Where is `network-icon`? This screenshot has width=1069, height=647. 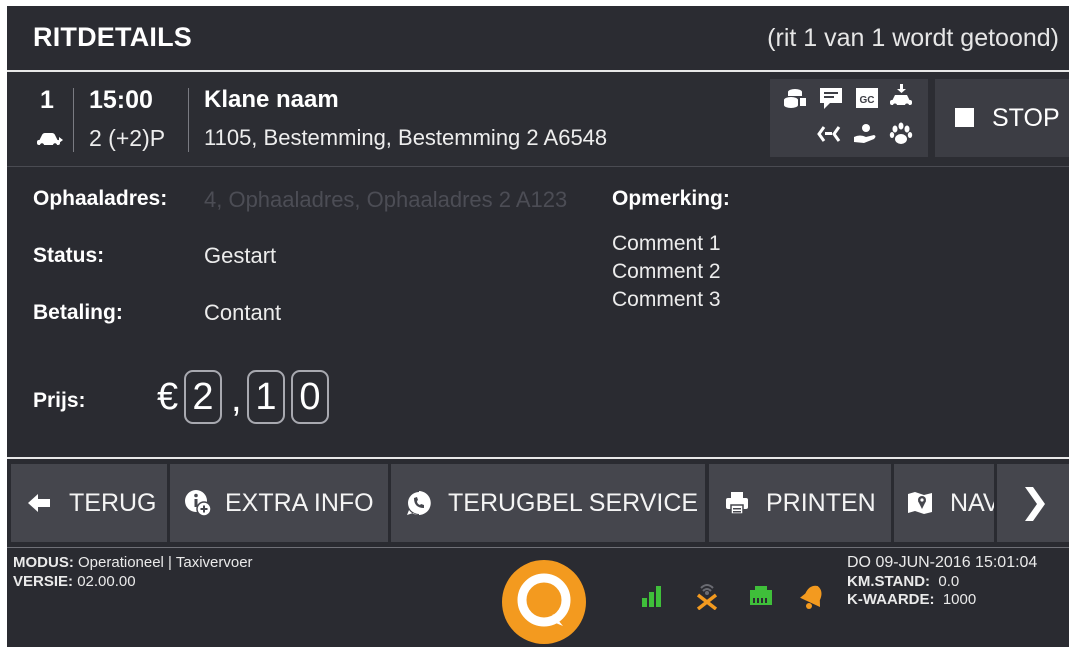
network-icon is located at coordinates (761, 595).